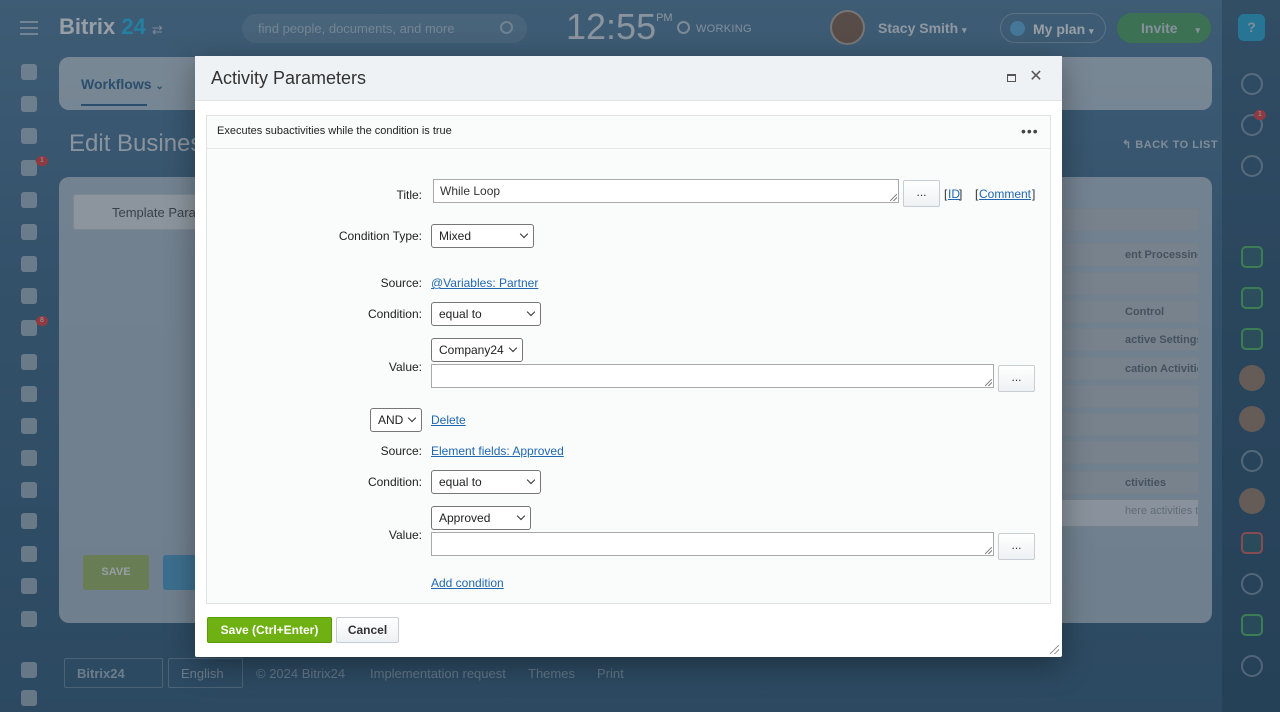  What do you see at coordinates (1005, 194) in the screenshot?
I see `comment-link: Comment` at bounding box center [1005, 194].